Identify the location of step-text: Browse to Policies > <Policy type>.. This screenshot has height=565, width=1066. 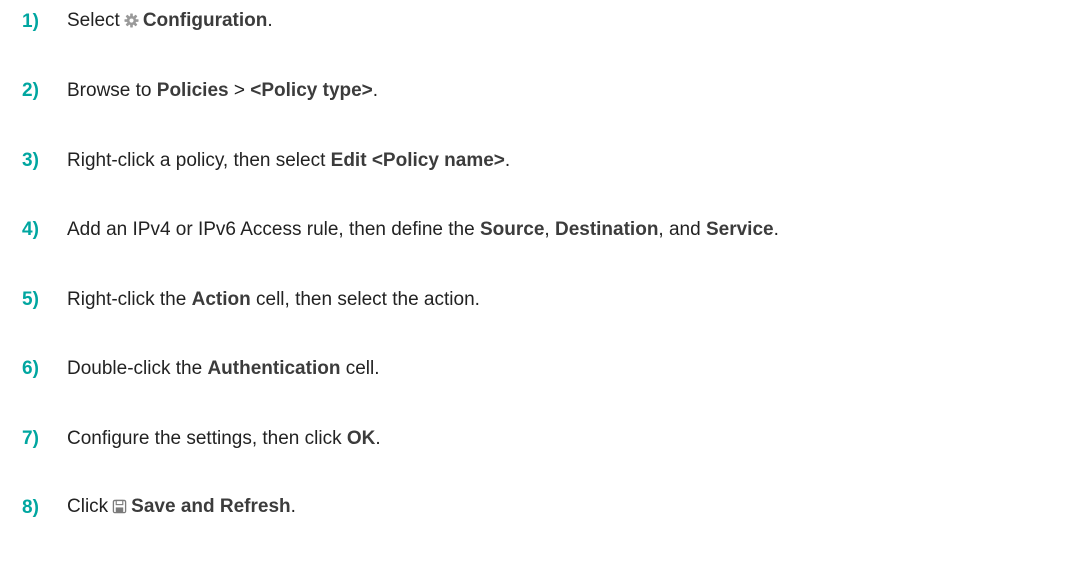
(223, 90).